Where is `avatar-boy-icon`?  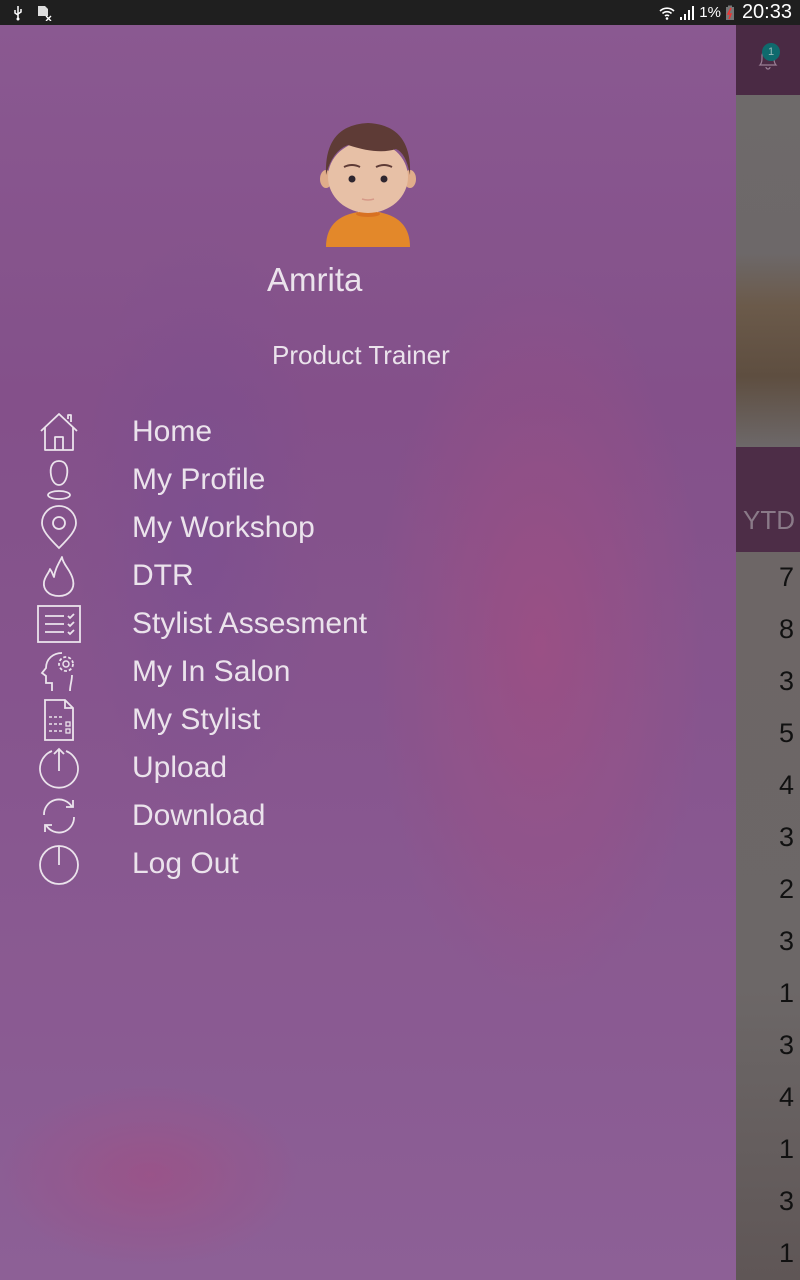
avatar-boy-icon is located at coordinates (368, 181).